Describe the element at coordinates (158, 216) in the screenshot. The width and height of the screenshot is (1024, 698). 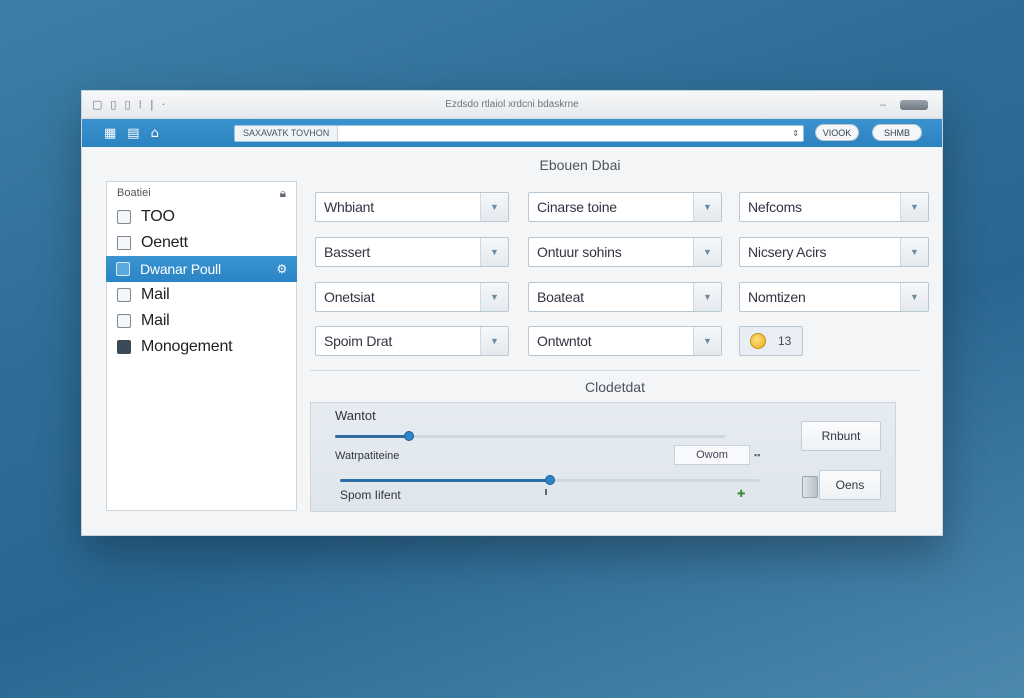
I see `sidebar-item-label: TOO` at that location.